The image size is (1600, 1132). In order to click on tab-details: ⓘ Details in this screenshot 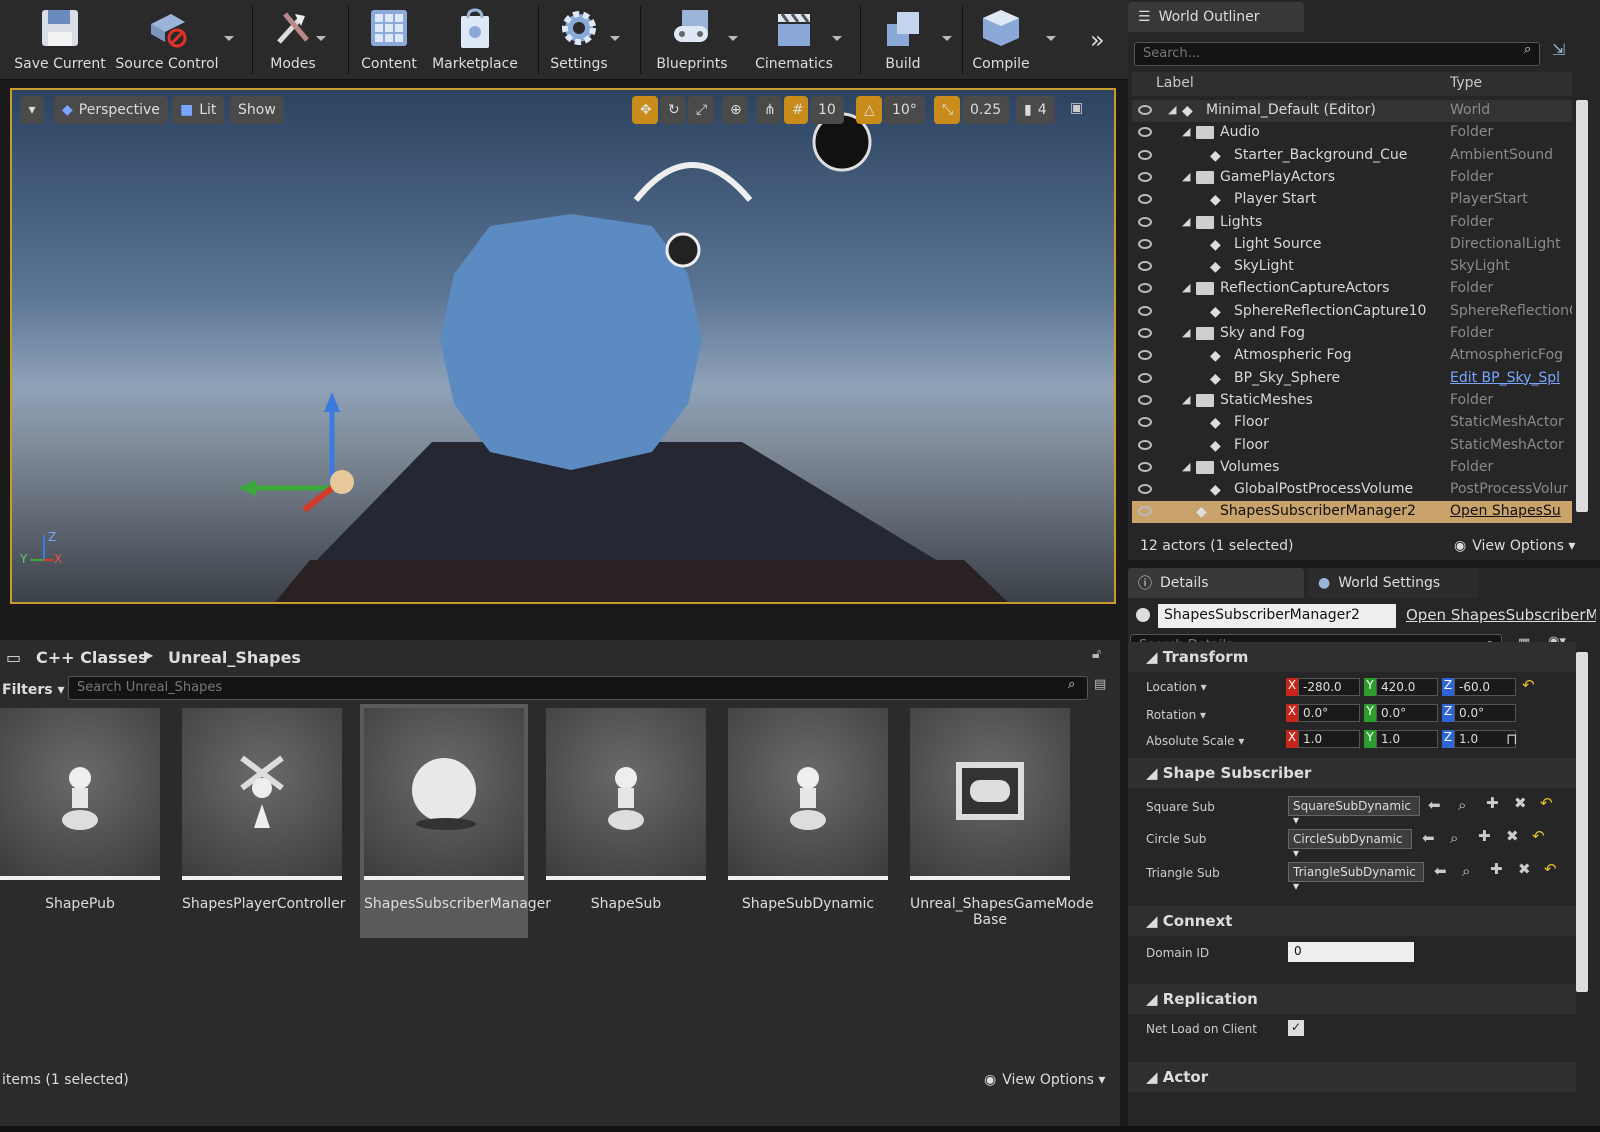, I will do `click(1216, 583)`.